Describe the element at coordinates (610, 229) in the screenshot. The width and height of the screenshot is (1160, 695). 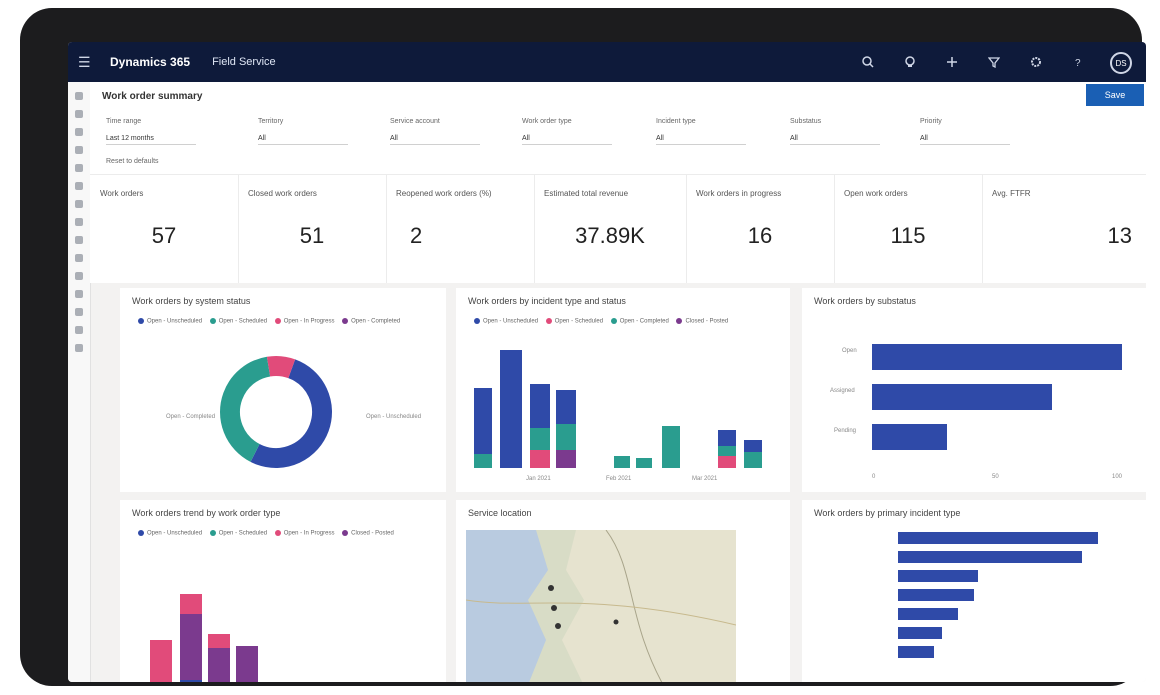
I see `kpi-card: Estimated total revenue 37.89K` at that location.